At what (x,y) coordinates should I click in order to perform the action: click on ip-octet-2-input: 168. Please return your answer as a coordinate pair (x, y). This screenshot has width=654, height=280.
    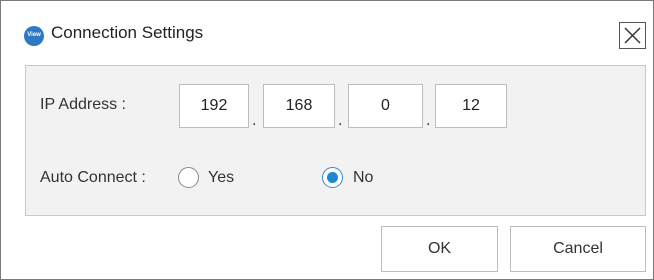
    Looking at the image, I should click on (299, 106).